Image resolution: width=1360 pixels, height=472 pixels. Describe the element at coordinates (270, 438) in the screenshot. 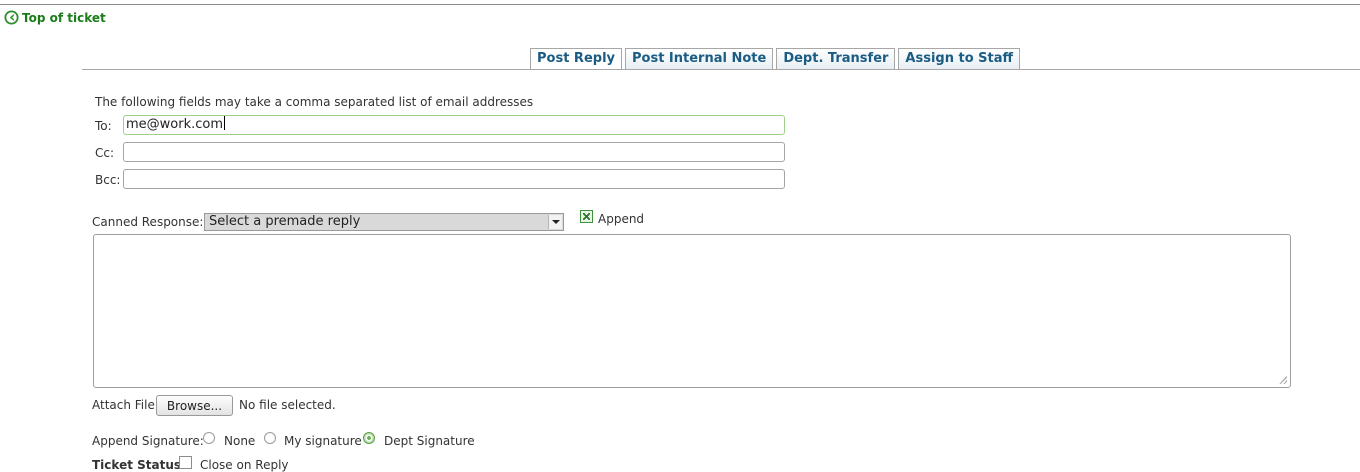

I see `signature-mine-radio` at that location.